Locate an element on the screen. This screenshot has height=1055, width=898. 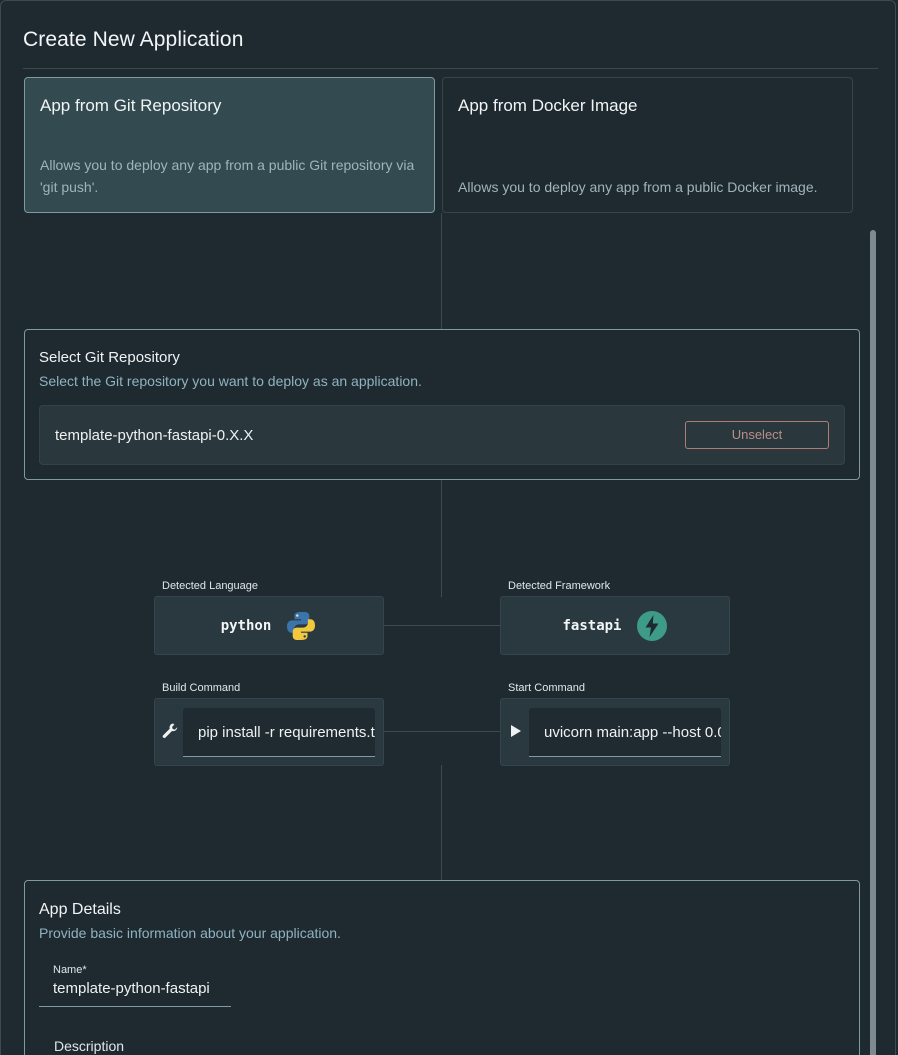
detected-framework-value: fastapi is located at coordinates (592, 625).